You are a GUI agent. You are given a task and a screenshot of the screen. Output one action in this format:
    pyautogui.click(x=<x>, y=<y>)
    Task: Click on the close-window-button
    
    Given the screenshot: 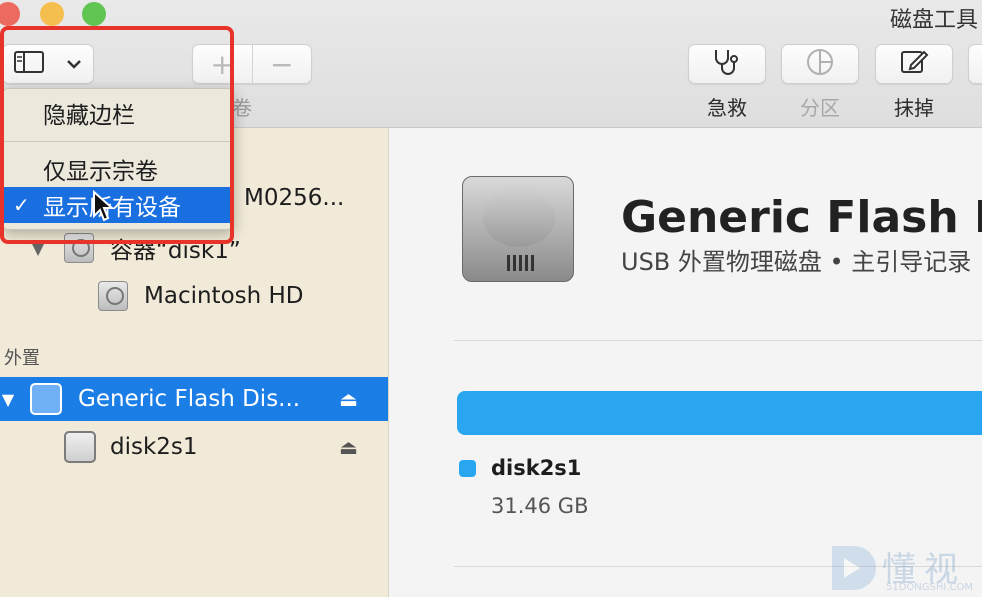 What is the action you would take?
    pyautogui.click(x=10, y=14)
    